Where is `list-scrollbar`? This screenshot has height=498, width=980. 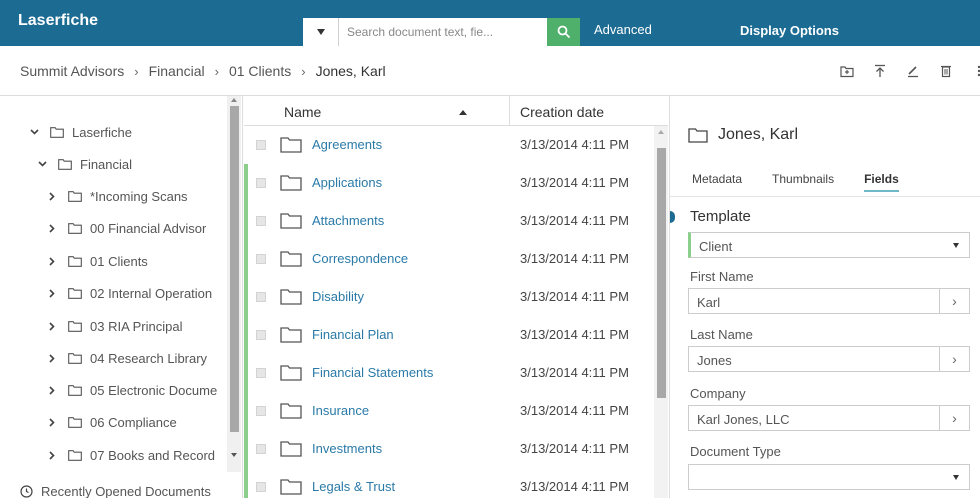
list-scrollbar is located at coordinates (661, 312).